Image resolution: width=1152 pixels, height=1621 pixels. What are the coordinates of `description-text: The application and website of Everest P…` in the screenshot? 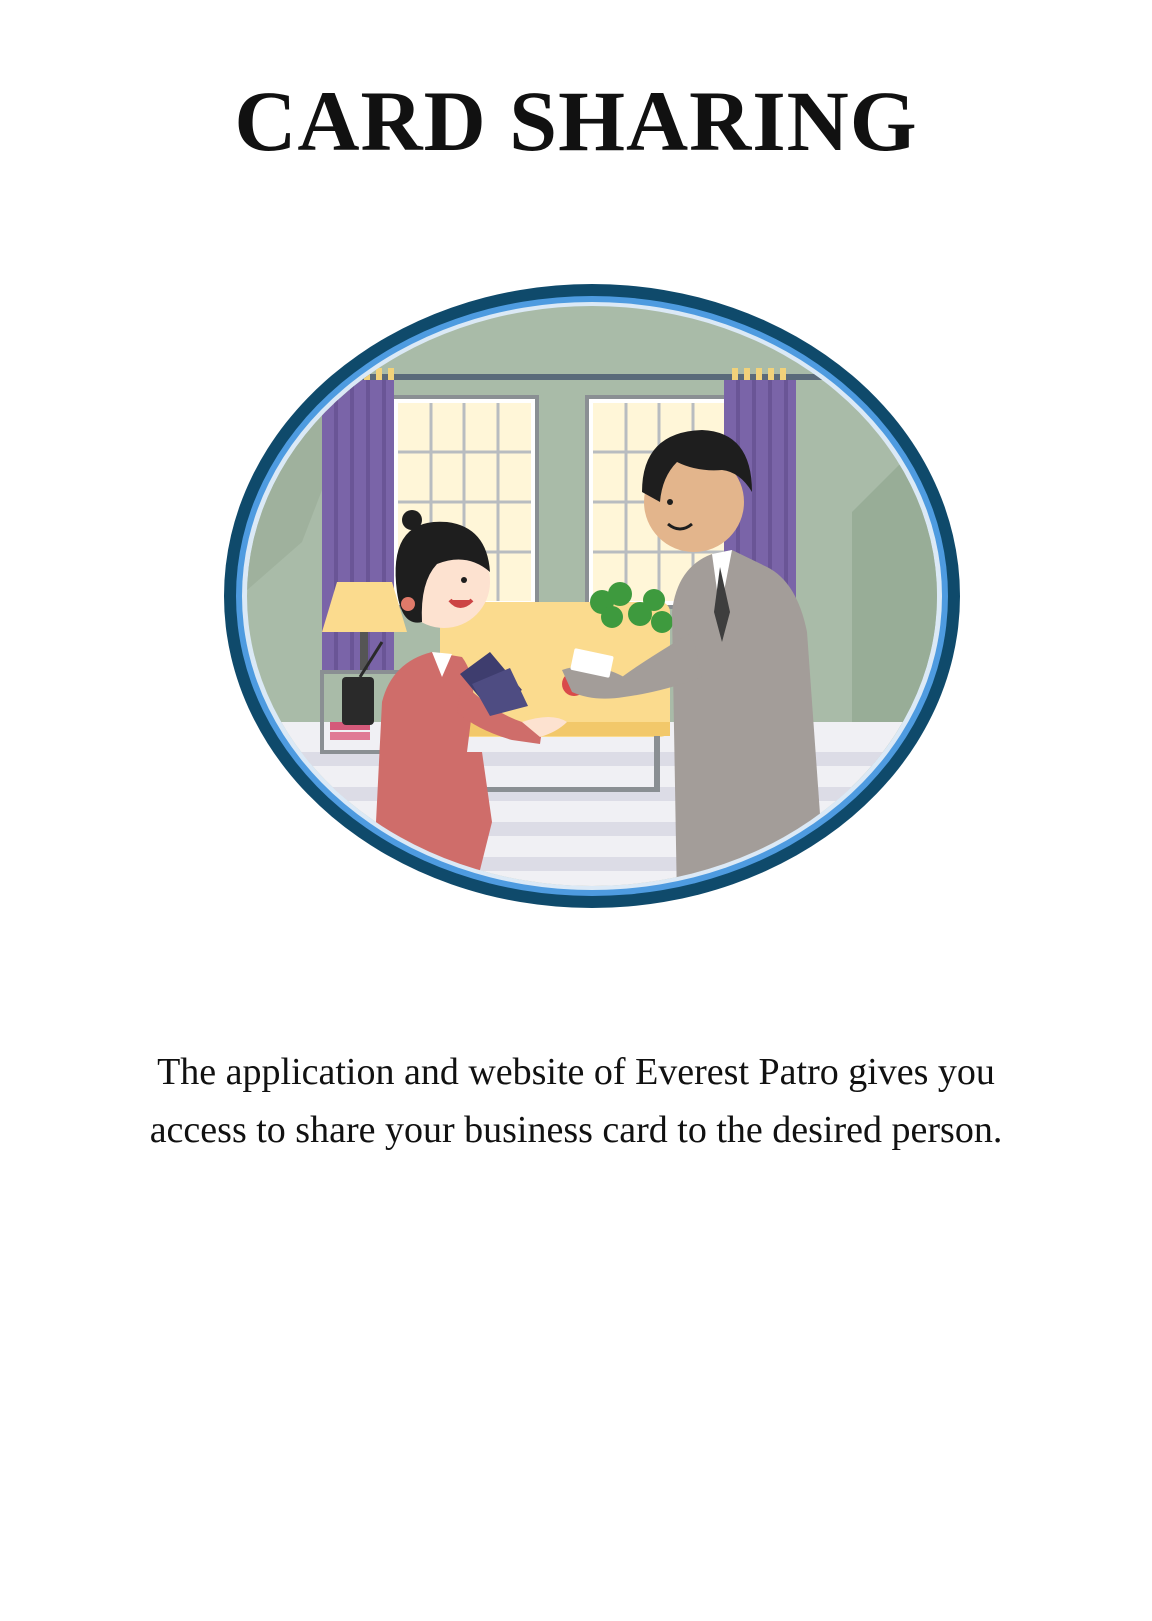 It's located at (576, 1101).